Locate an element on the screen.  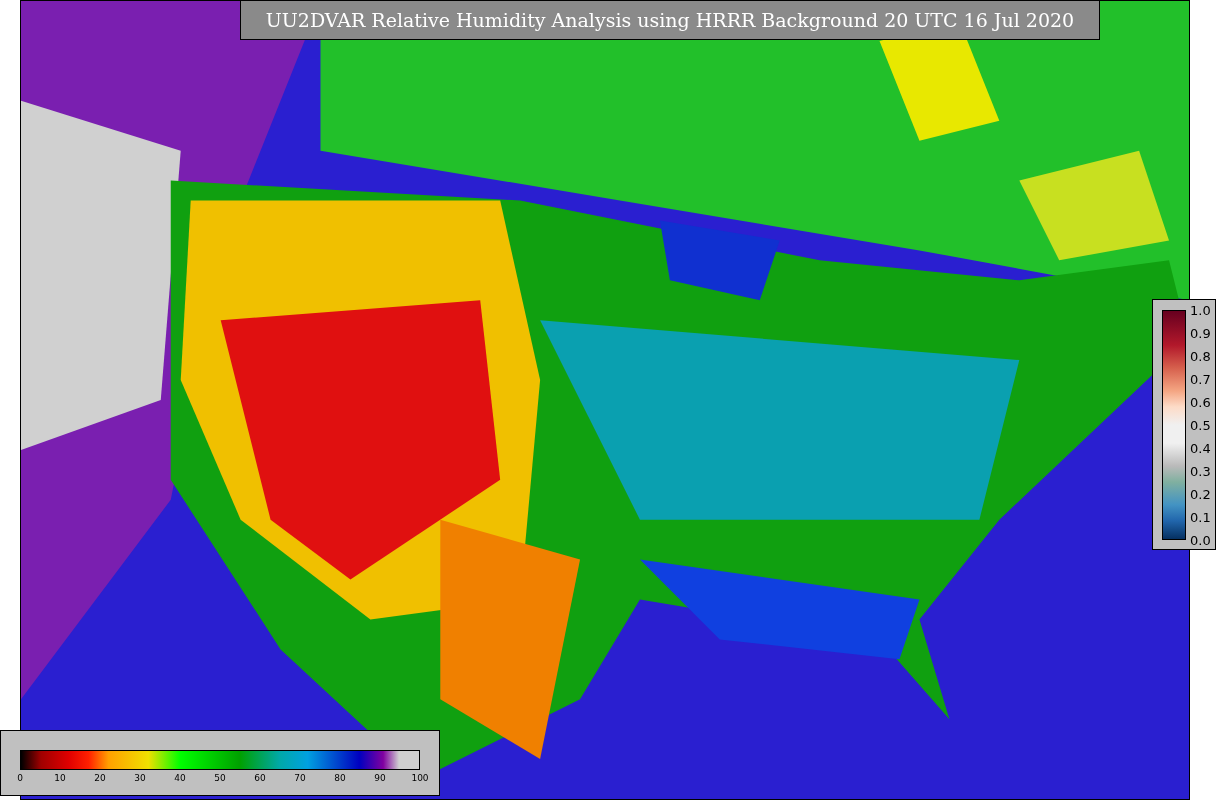
tick-label: 0.7 is located at coordinates (1200, 379).